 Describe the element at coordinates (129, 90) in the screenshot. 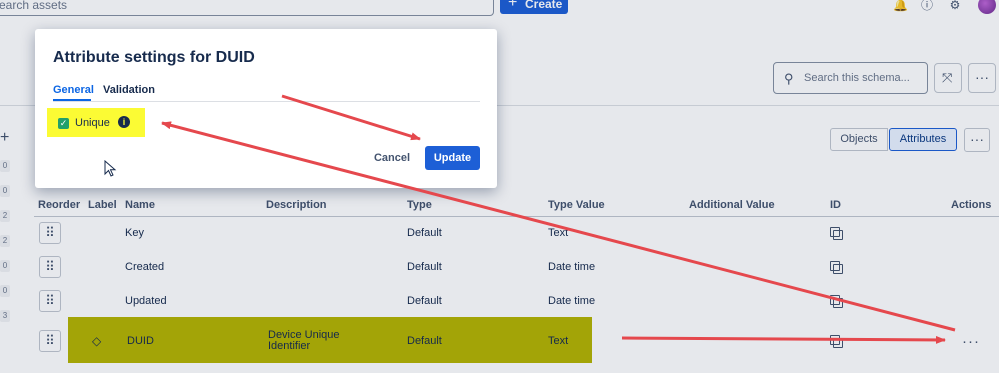

I see `tab-validation: Validation` at that location.